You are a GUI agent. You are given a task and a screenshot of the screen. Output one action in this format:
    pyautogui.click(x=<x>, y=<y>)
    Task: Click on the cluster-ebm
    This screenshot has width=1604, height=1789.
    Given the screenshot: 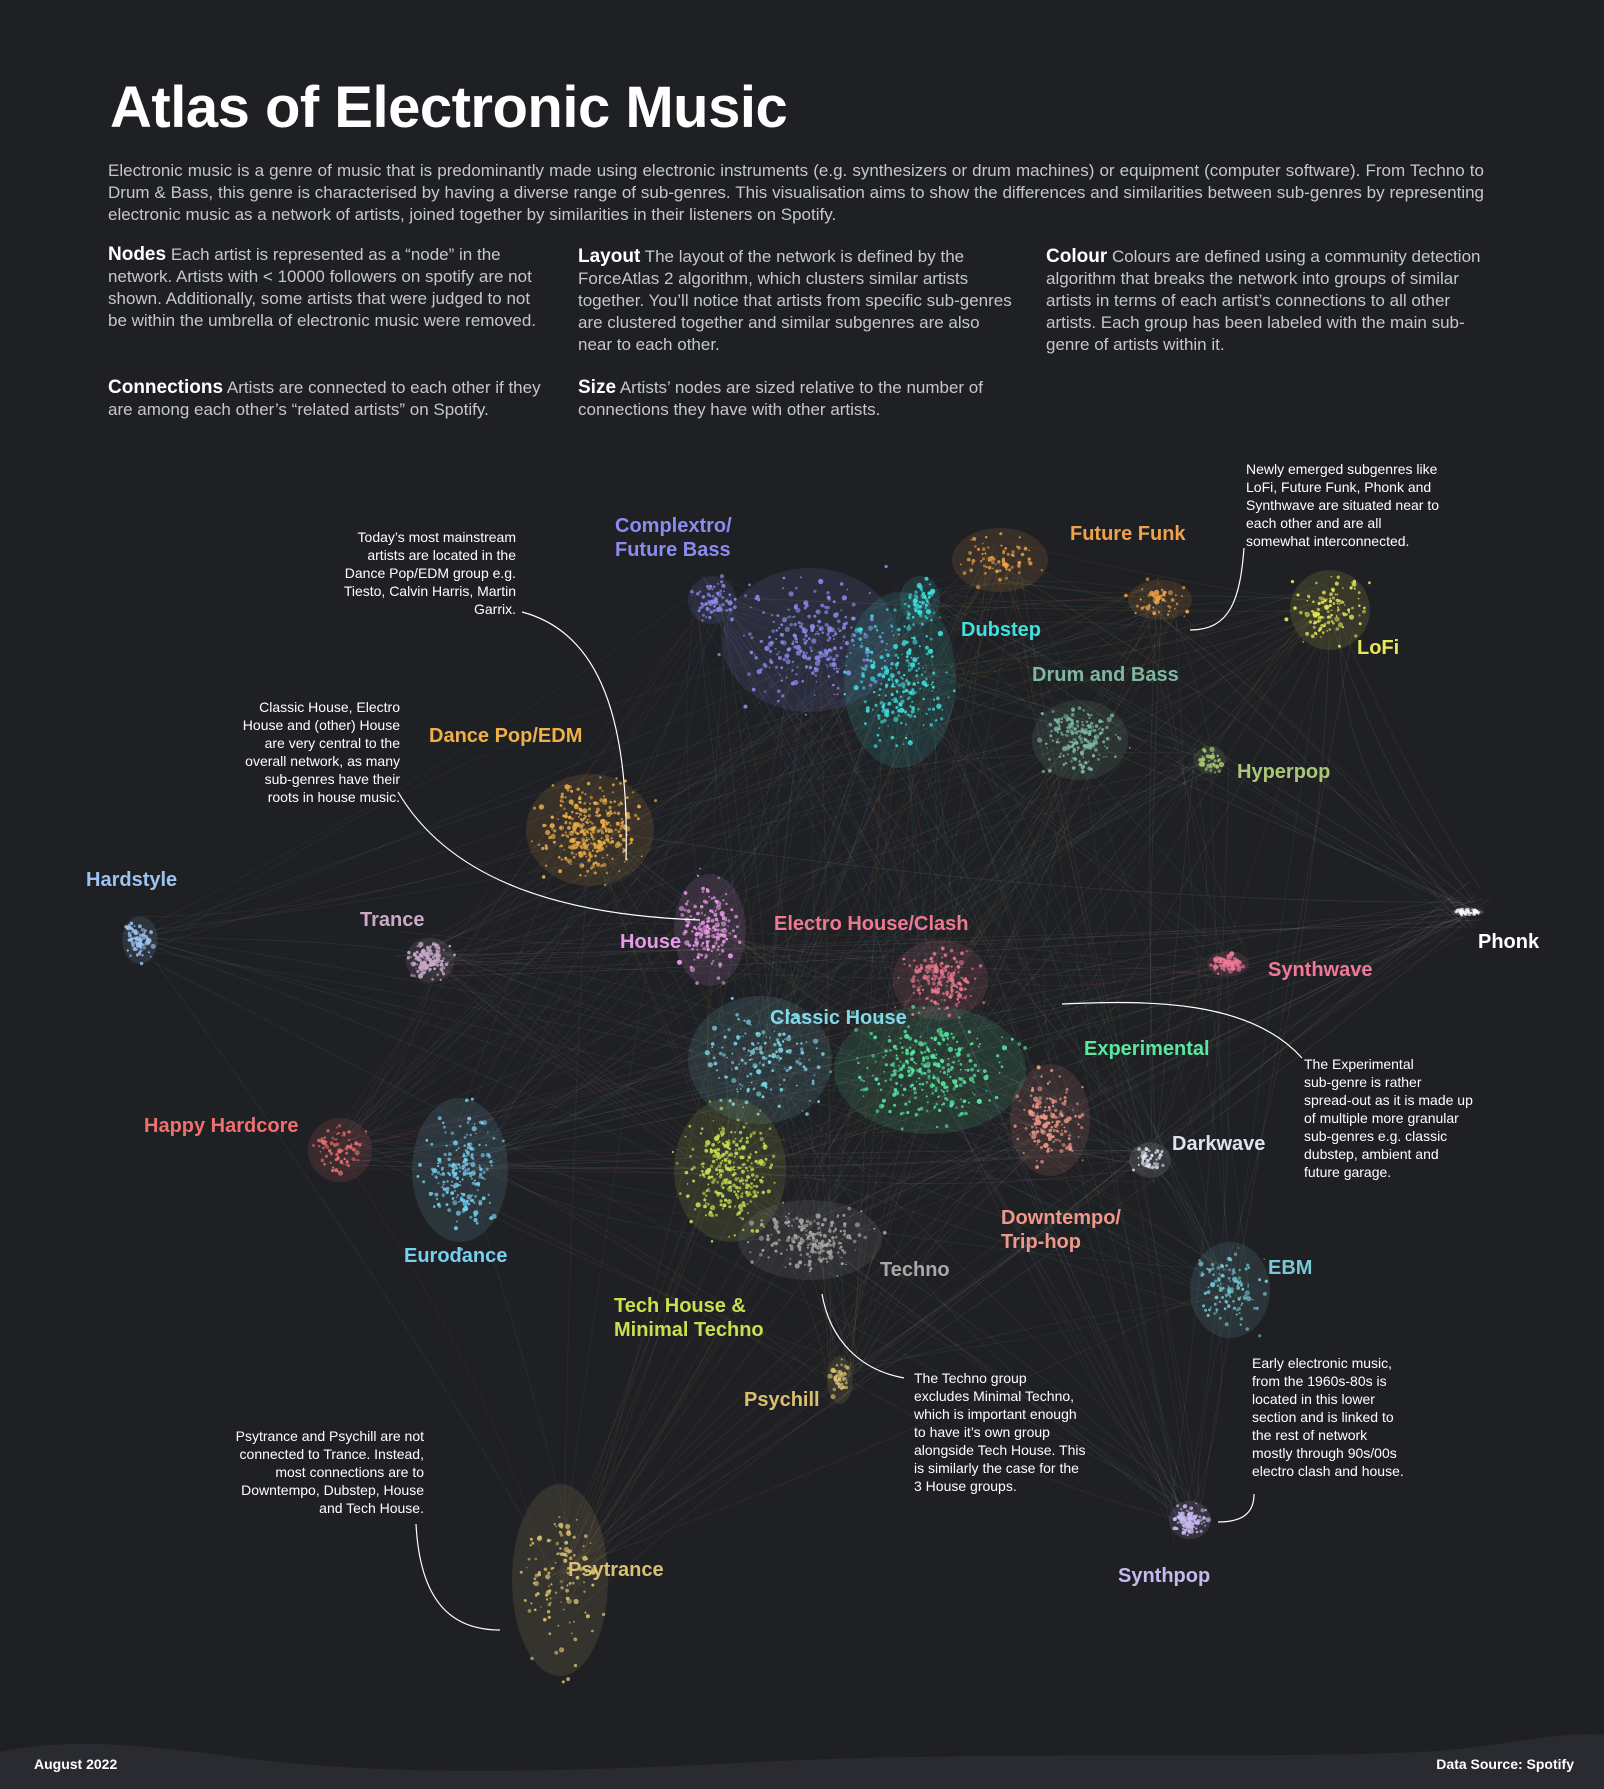 What is the action you would take?
    pyautogui.click(x=1230, y=1290)
    